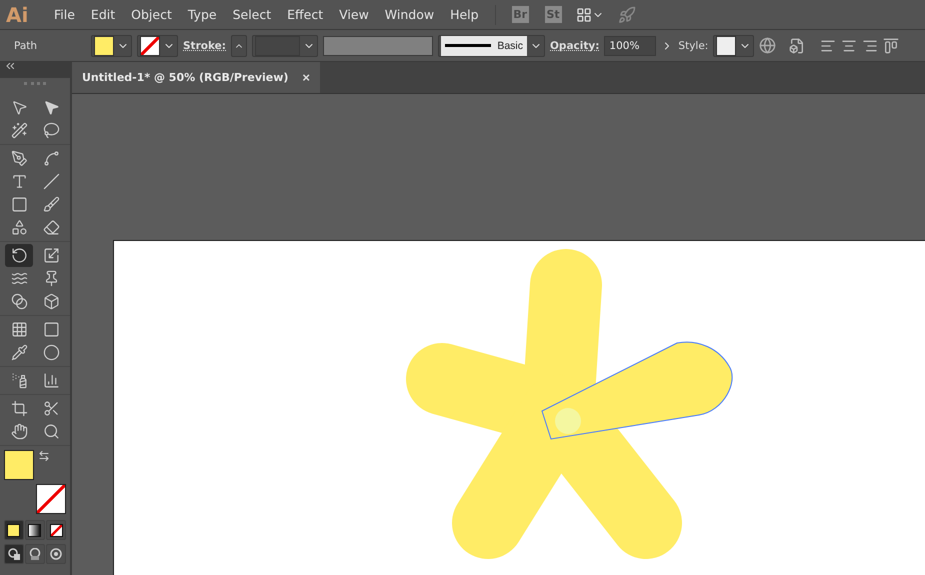  I want to click on menu-item: File, so click(64, 14).